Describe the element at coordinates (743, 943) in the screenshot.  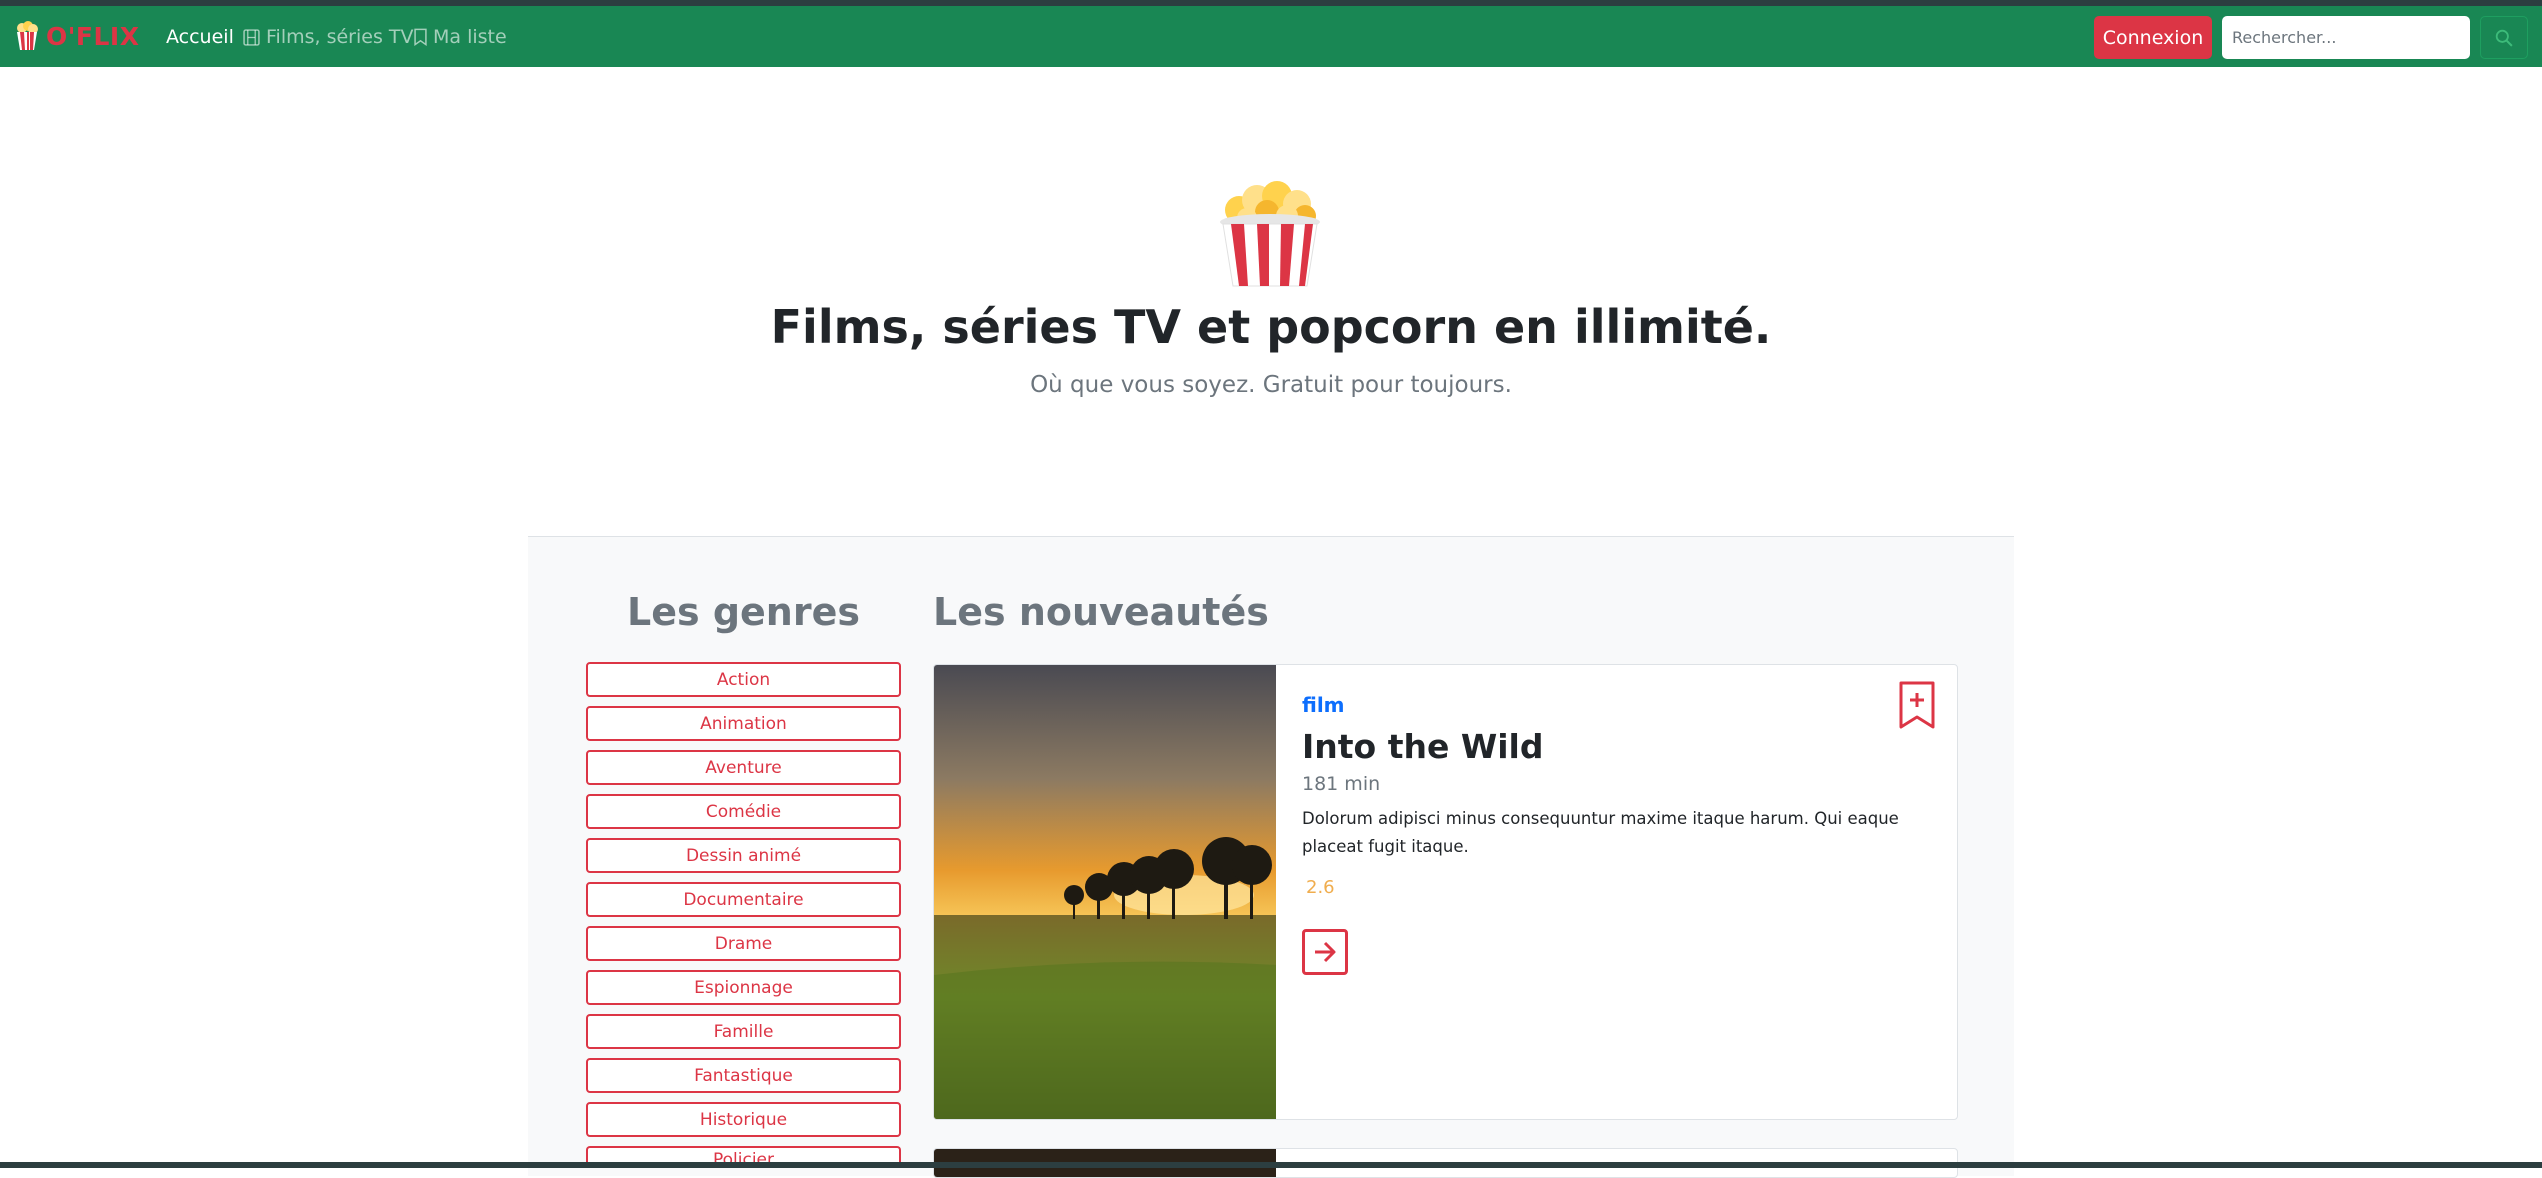
I see `genre-button-drame: Drame` at that location.